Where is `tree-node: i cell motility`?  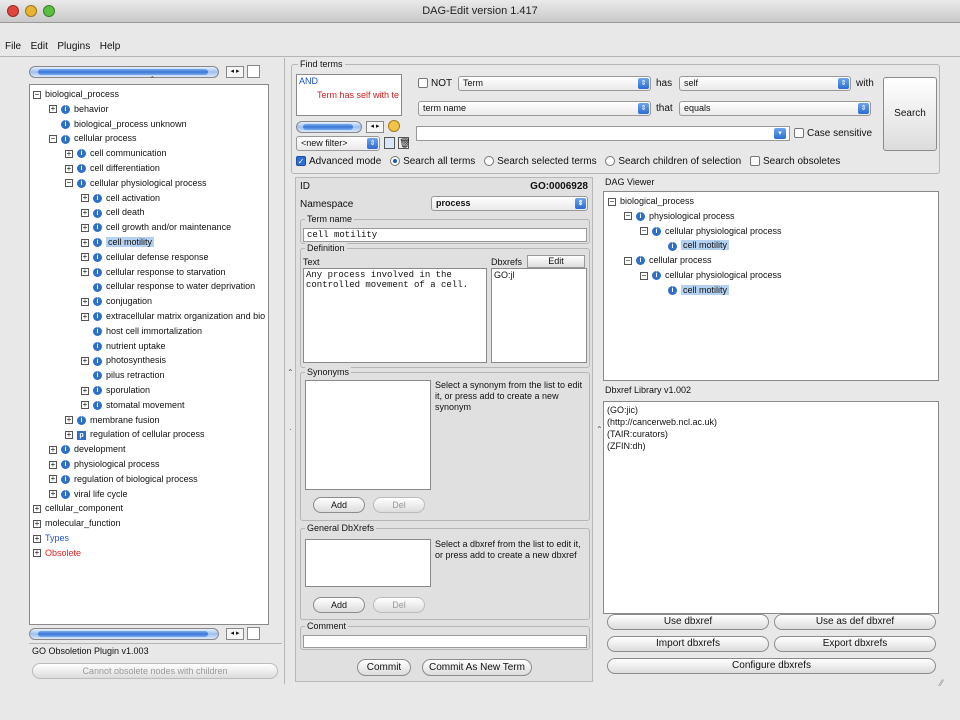
tree-node: i cell motility is located at coordinates (693, 245).